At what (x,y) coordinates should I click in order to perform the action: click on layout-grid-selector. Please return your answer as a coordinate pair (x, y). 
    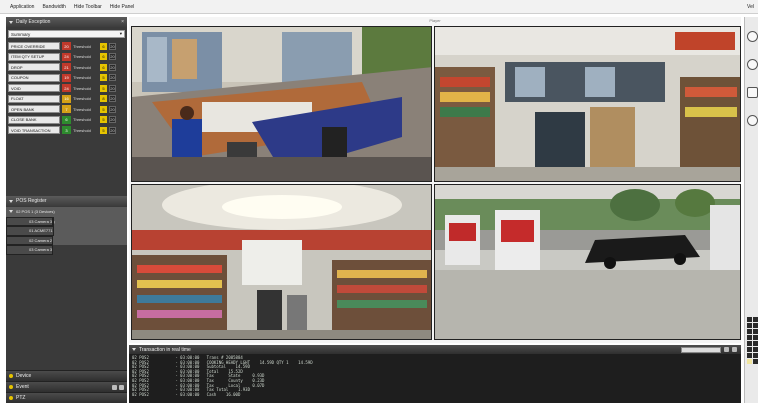
    Looking at the image, I should click on (752, 340).